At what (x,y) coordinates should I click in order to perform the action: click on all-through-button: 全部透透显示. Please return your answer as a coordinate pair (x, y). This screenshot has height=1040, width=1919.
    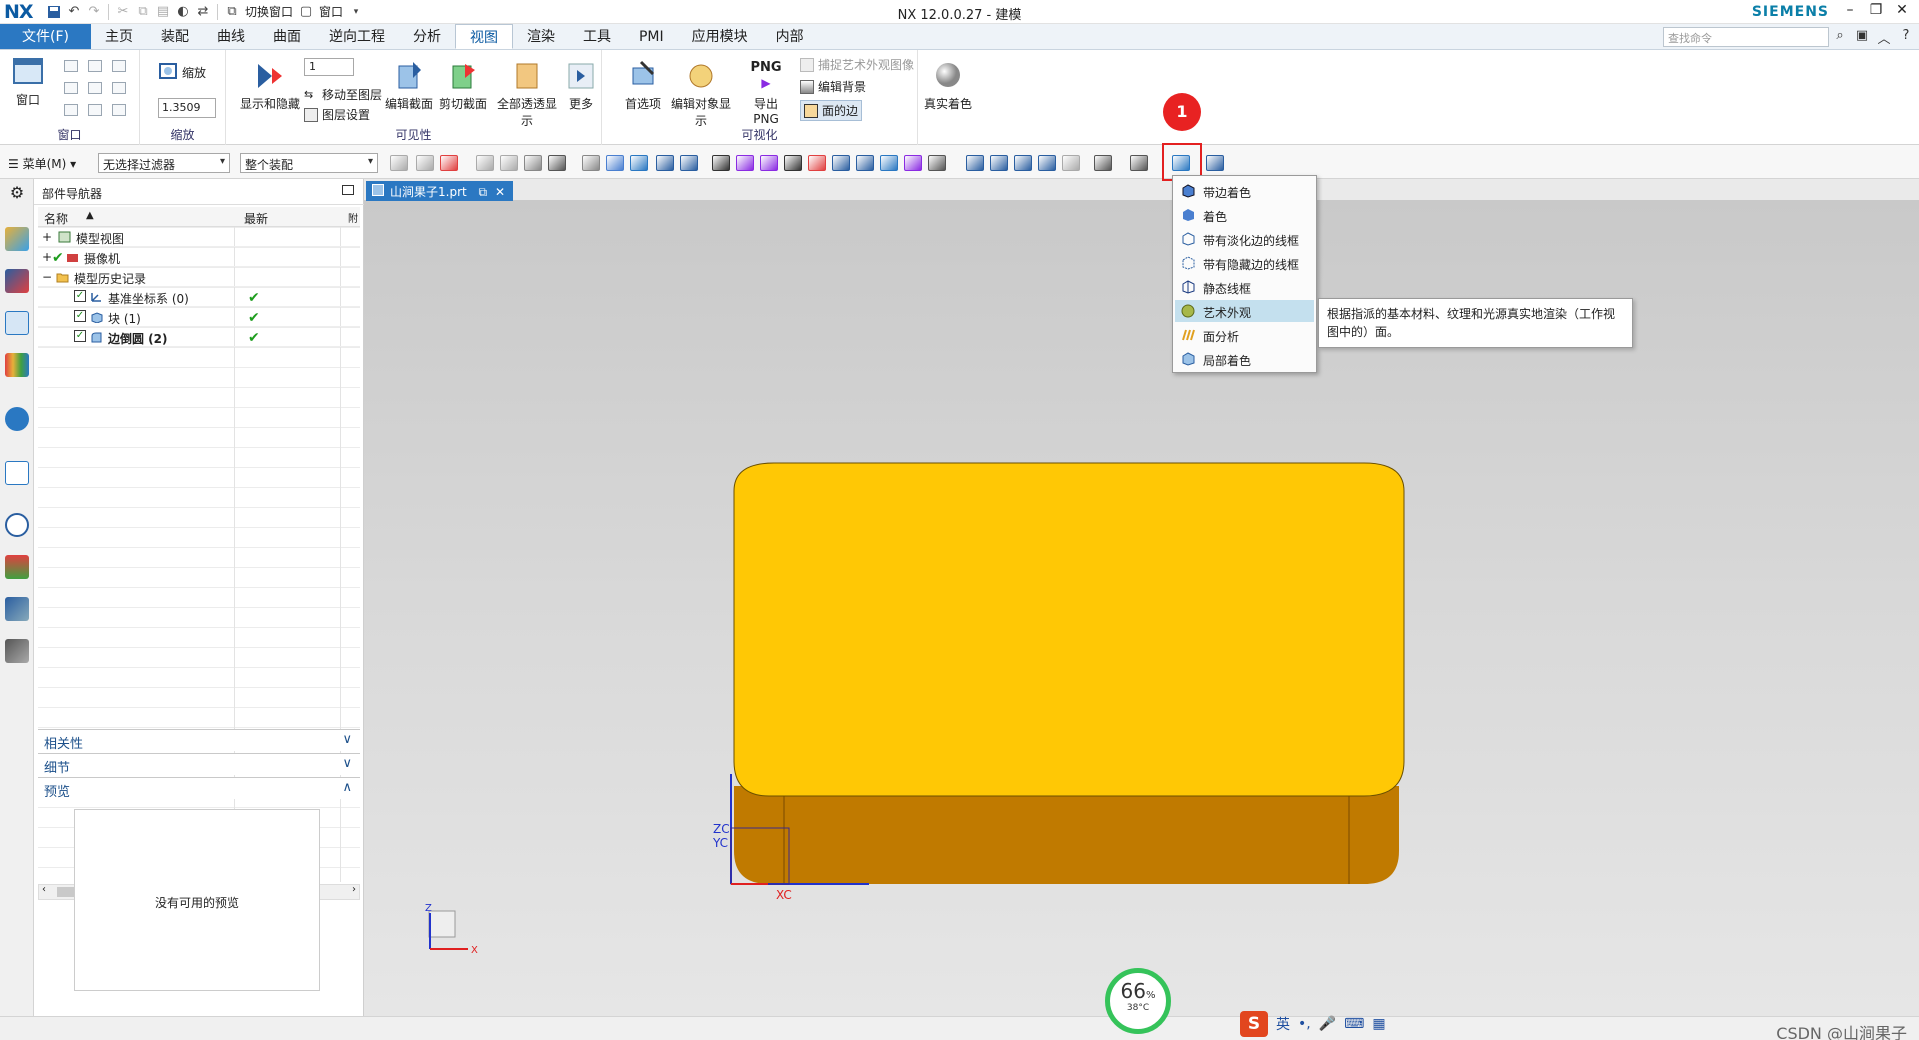
    Looking at the image, I should click on (527, 94).